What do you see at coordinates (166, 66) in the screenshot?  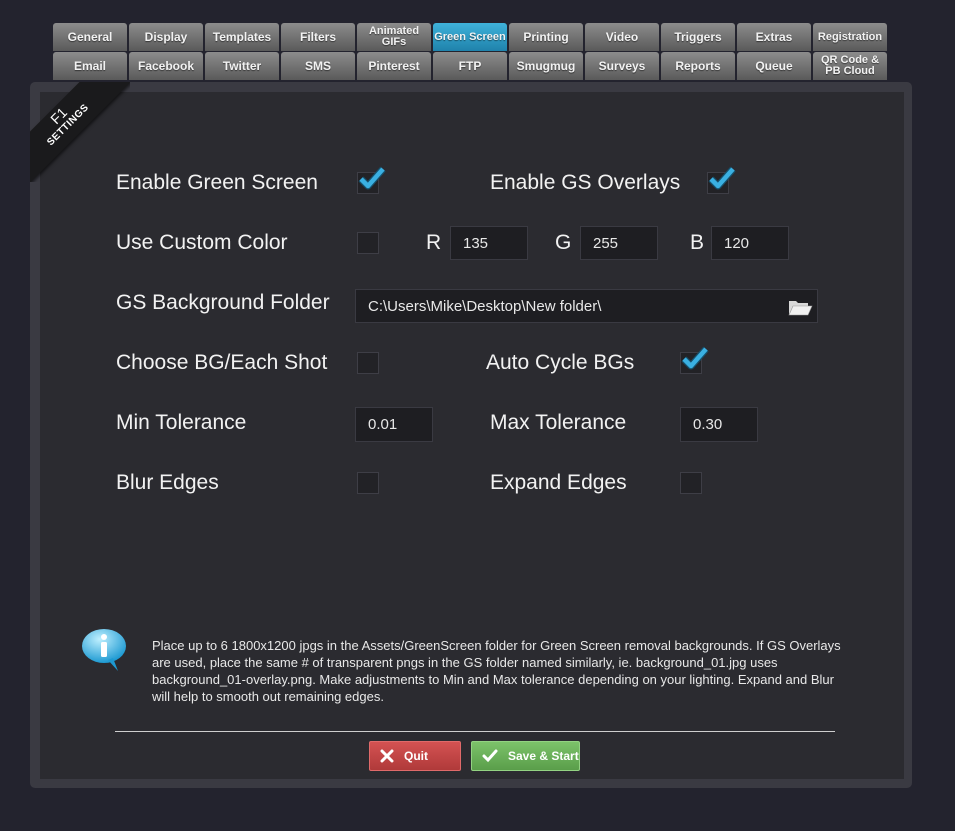 I see `tab-facebook: Facebook` at bounding box center [166, 66].